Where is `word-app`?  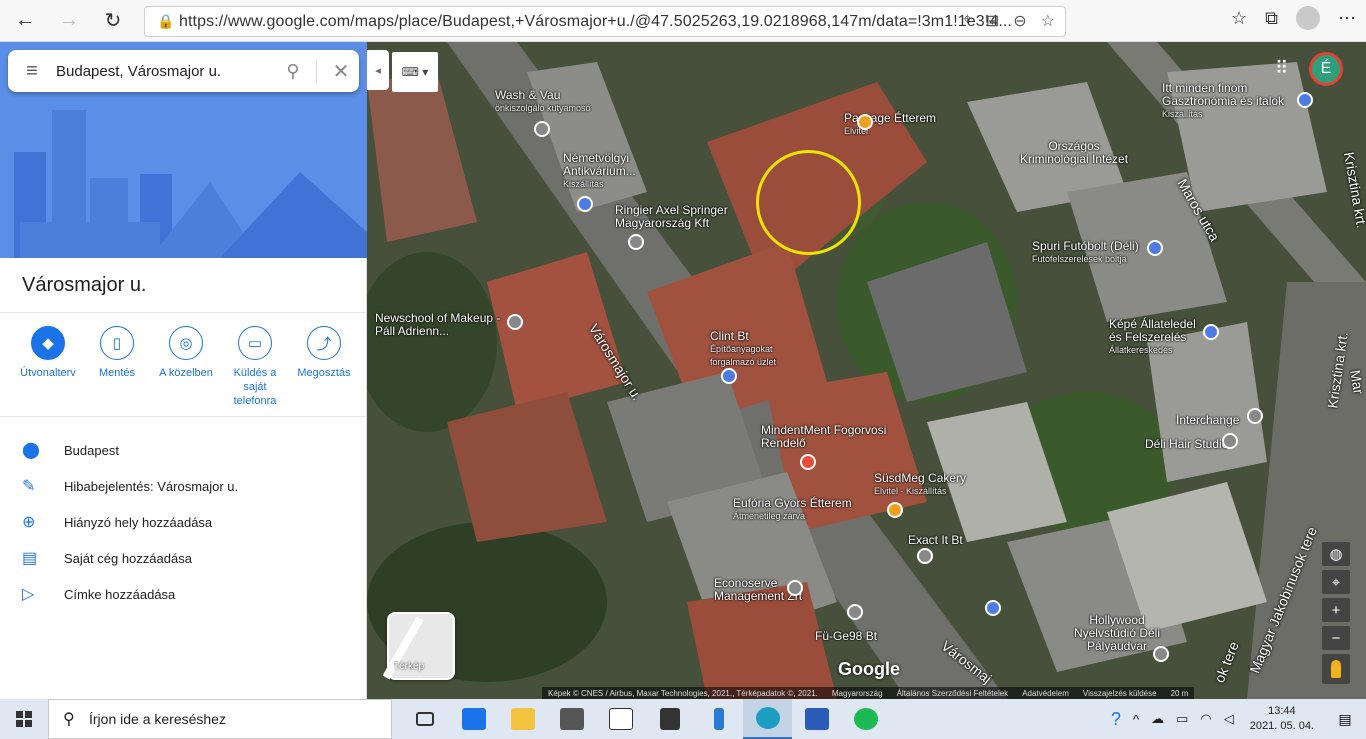 word-app is located at coordinates (816, 719).